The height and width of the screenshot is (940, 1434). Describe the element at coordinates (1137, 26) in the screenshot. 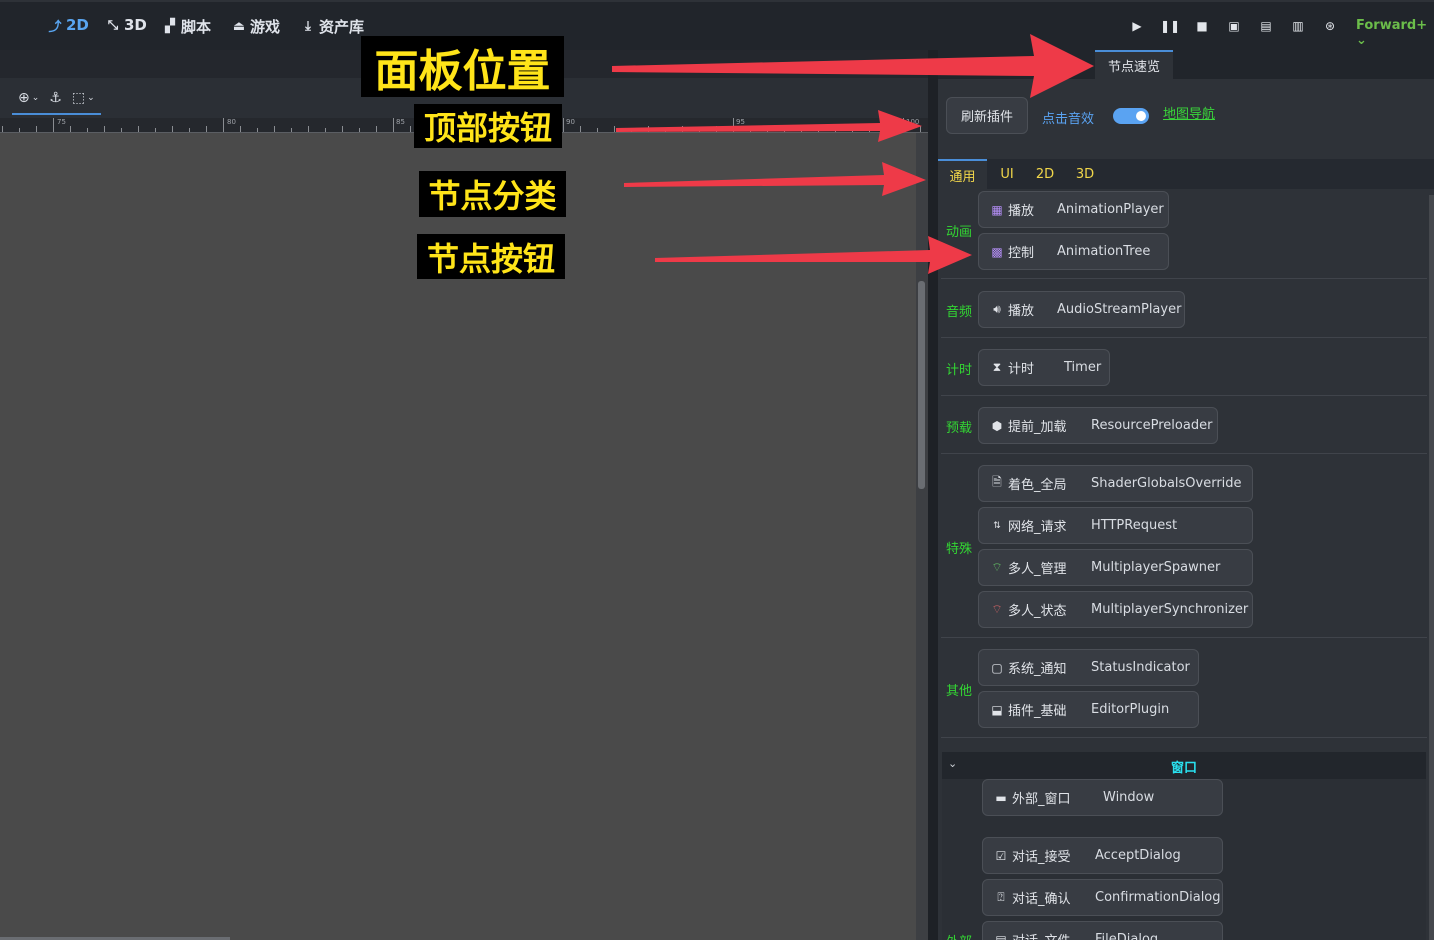

I see `play-icon: ▶` at that location.